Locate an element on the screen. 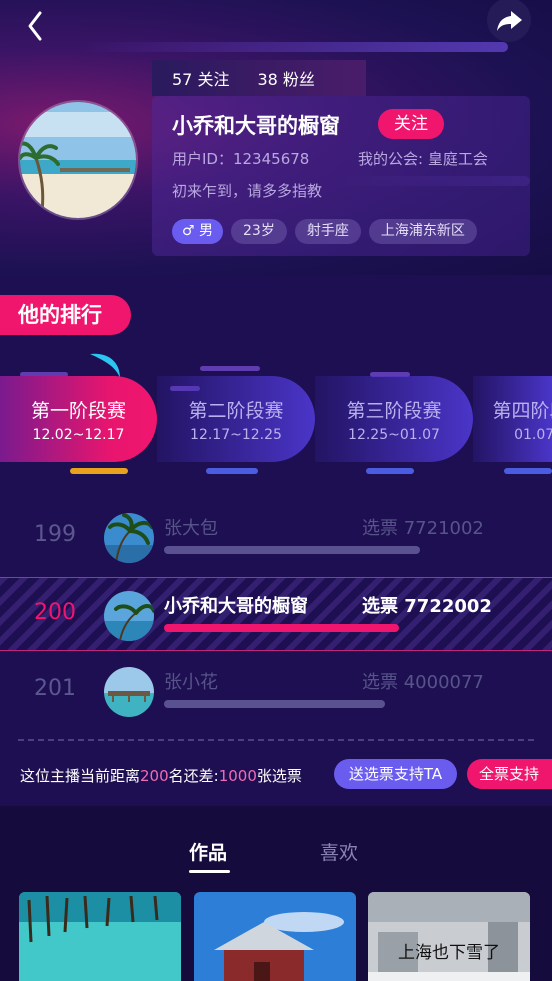 The image size is (552, 981). tab-stage-4: 第四阶段赛 01.07~ is located at coordinates (512, 419).